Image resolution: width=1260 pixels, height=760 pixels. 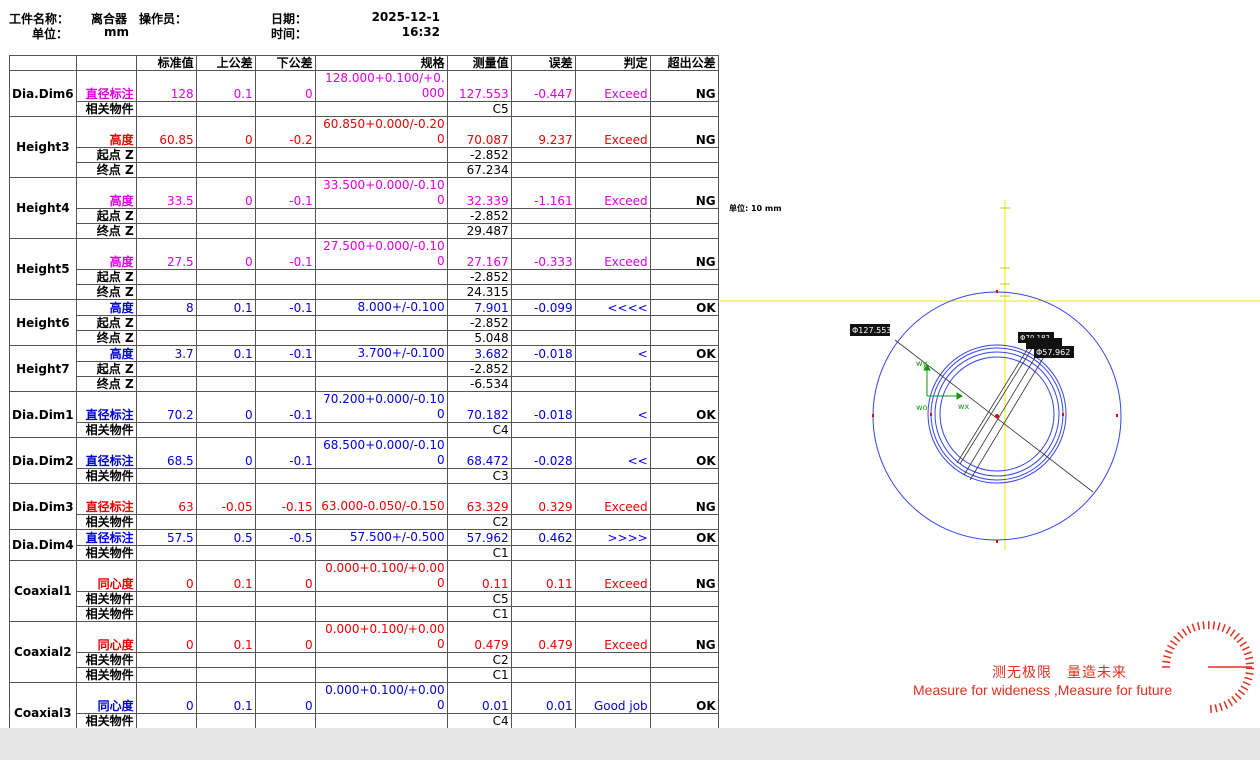 What do you see at coordinates (479, 307) in the screenshot?
I see `measured-value: 7.901` at bounding box center [479, 307].